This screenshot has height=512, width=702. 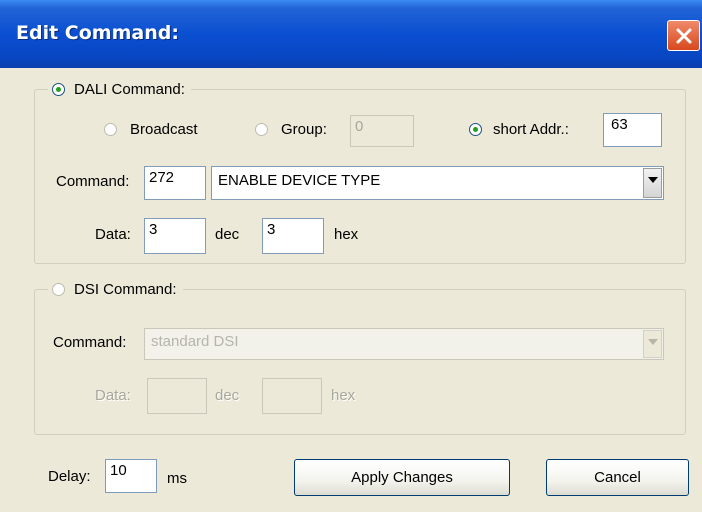 What do you see at coordinates (227, 395) in the screenshot?
I see `dsi-dec-label: dec` at bounding box center [227, 395].